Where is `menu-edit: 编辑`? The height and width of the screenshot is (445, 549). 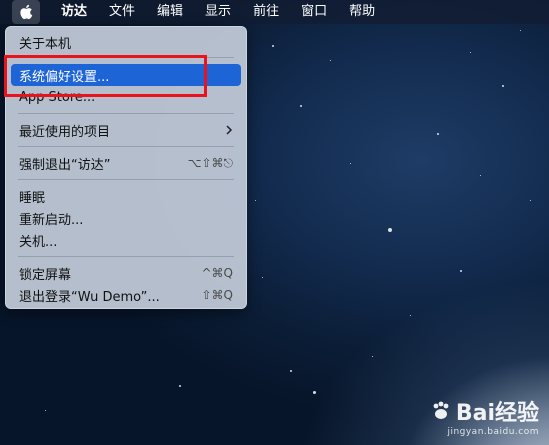
menu-edit: 编辑 is located at coordinates (170, 12).